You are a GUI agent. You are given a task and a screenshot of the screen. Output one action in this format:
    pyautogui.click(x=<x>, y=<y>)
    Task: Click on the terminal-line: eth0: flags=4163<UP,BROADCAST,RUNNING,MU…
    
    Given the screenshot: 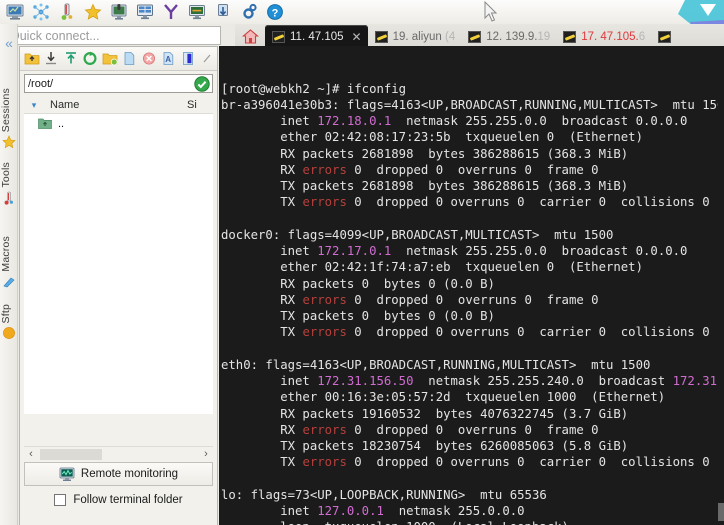 What is the action you would take?
    pyautogui.click(x=472, y=365)
    